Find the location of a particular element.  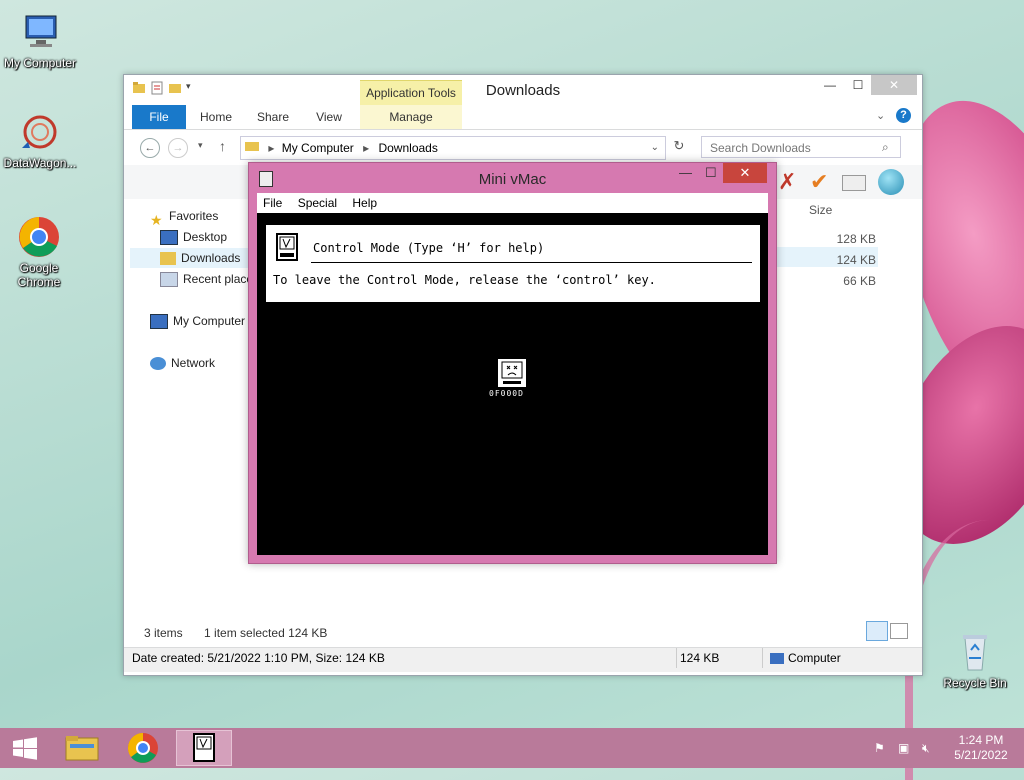

ribbon-tabs: File Home Share View Manage ⌄ ? is located at coordinates (523, 117).